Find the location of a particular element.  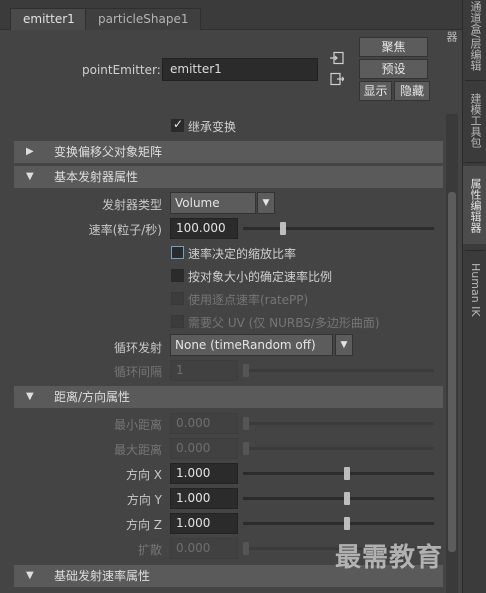

rate-slider is located at coordinates (338, 228).